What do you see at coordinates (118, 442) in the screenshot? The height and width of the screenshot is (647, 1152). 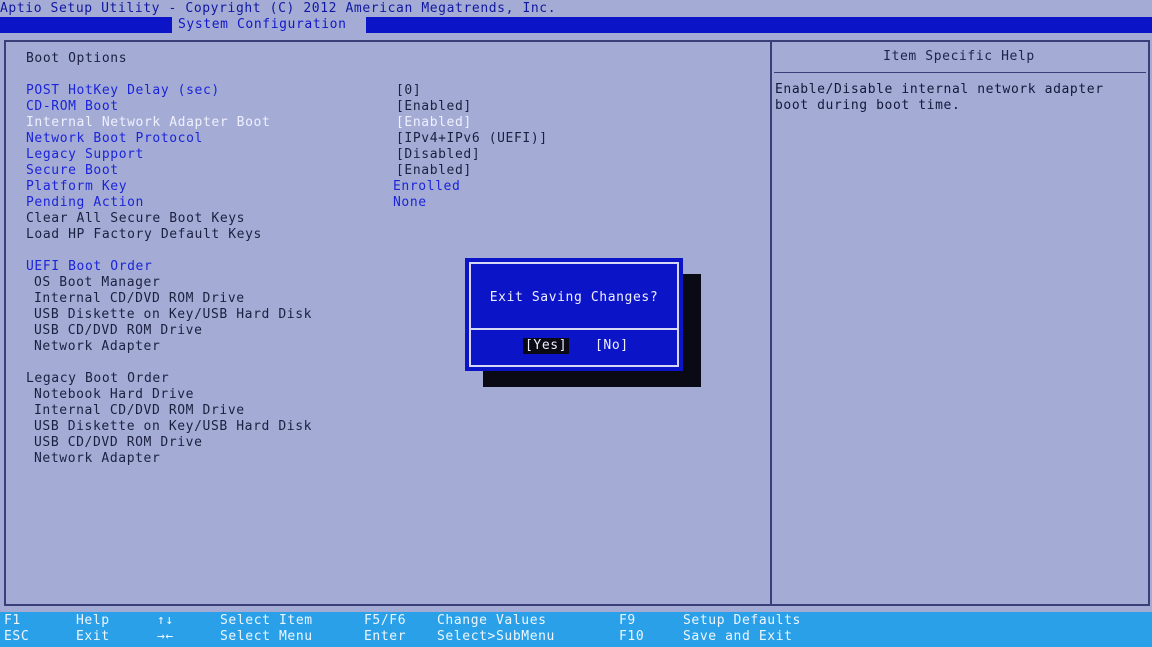 I see `legacy-boot-item: USB CD/DVD ROM Drive` at bounding box center [118, 442].